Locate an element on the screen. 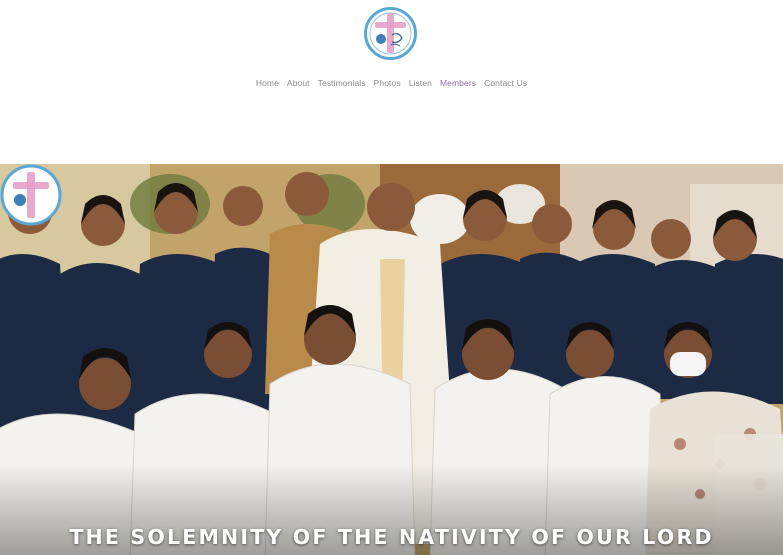 The image size is (783, 555). nav-testimonials: Testimonials is located at coordinates (342, 83).